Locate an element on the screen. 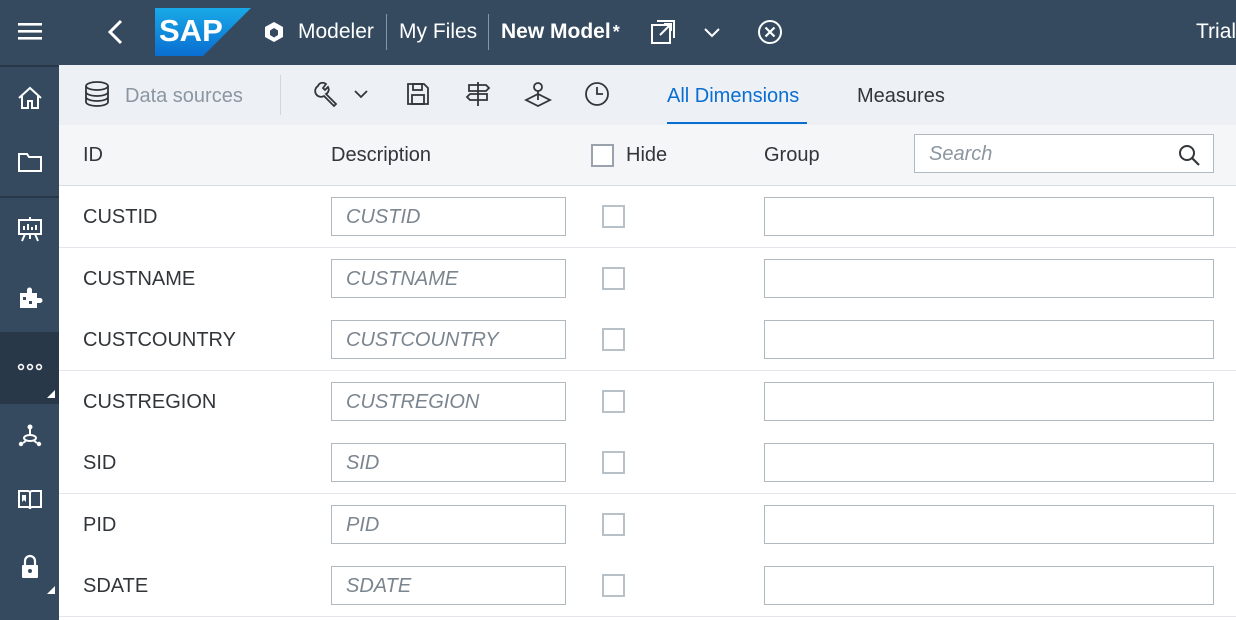 This screenshot has height=620, width=1236. sap-logo: SAP is located at coordinates (203, 32).